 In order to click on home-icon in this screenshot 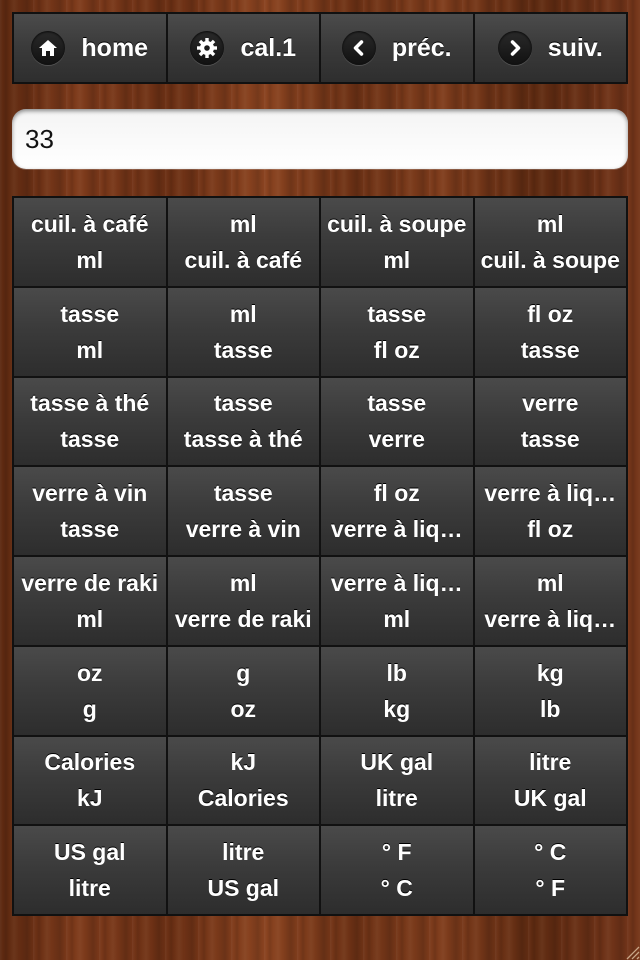, I will do `click(48, 48)`.